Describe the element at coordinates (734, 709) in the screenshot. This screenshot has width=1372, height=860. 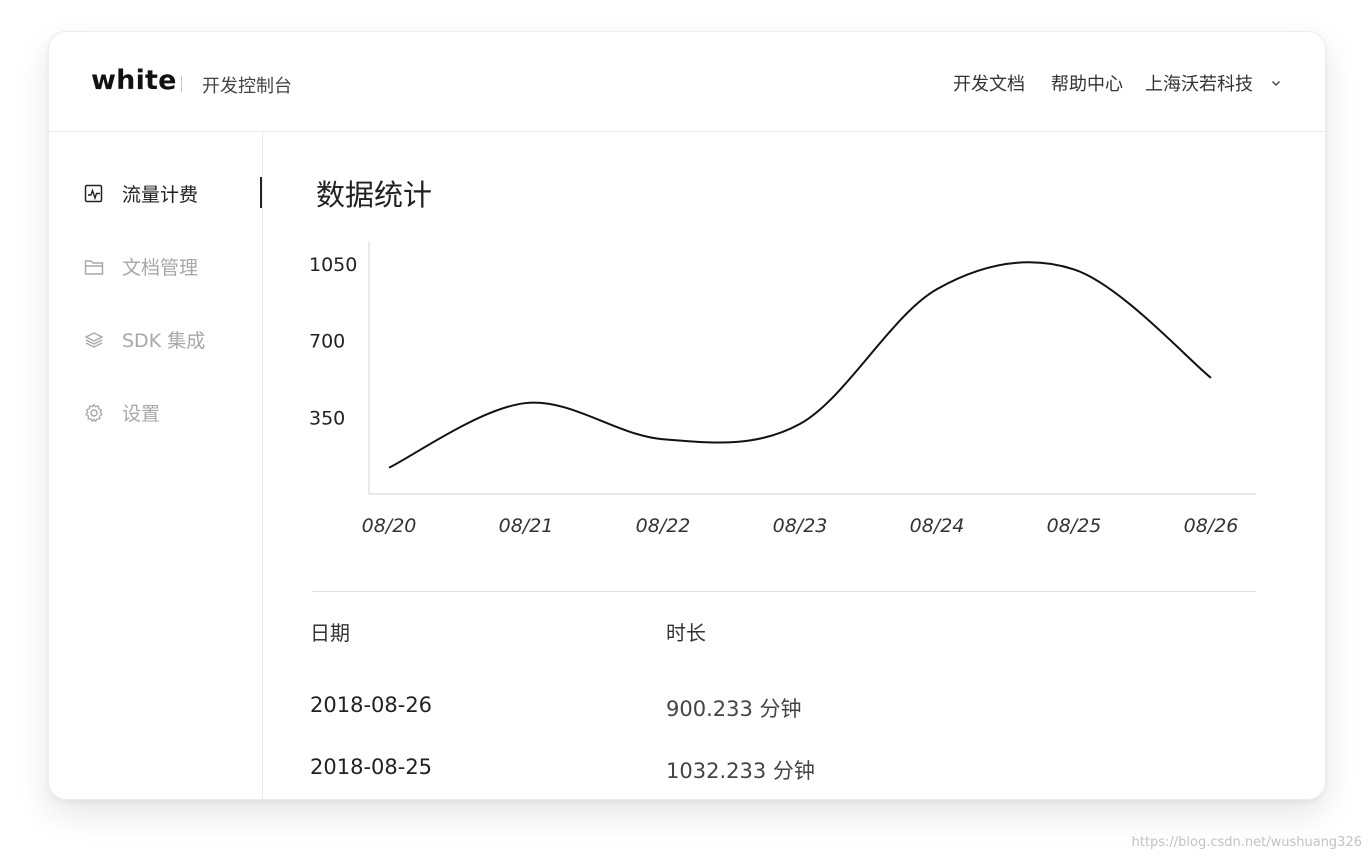
I see `table-cell-duration: 900.233 分钟` at that location.